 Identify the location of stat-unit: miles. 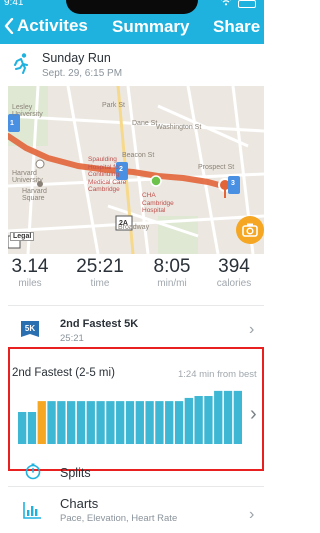
(30, 283).